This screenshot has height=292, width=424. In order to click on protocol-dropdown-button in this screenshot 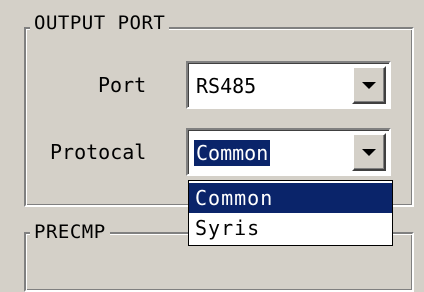, I will do `click(369, 152)`.